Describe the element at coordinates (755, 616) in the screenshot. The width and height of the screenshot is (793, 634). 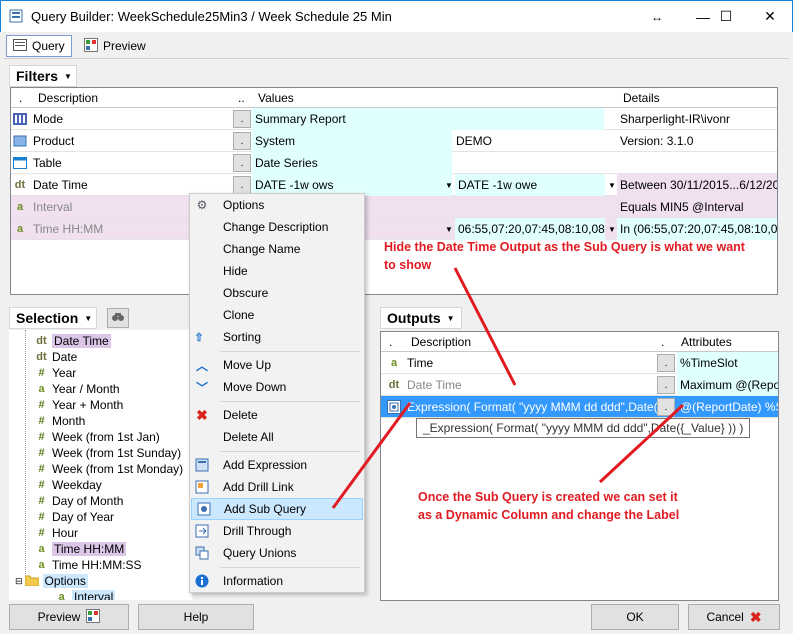
I see `cancel-x-icon: ✖` at that location.